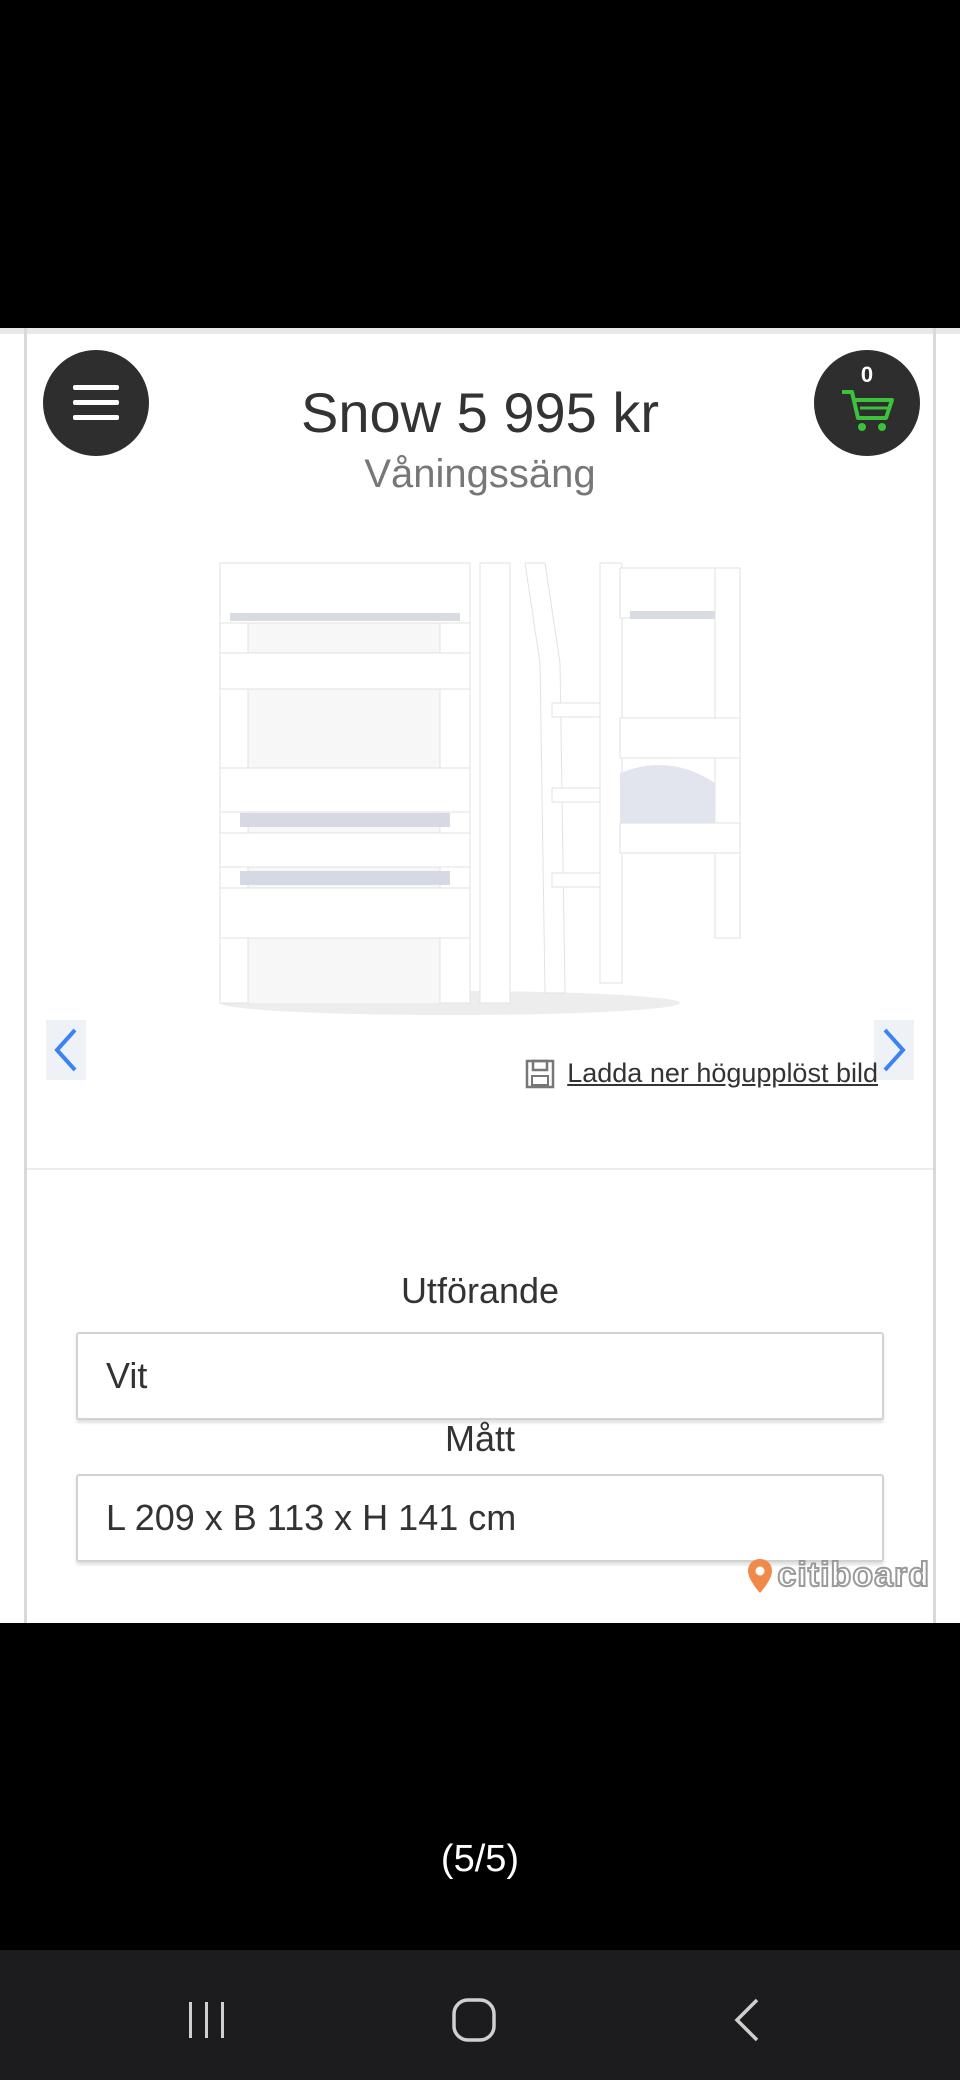 The image size is (960, 2080). What do you see at coordinates (480, 788) in the screenshot?
I see `bunk-bed-image` at bounding box center [480, 788].